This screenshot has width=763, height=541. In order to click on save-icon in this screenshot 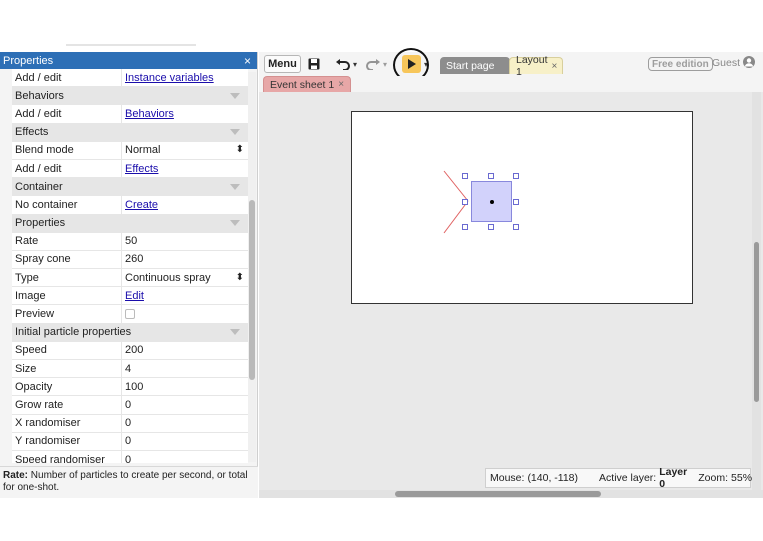, I will do `click(314, 64)`.